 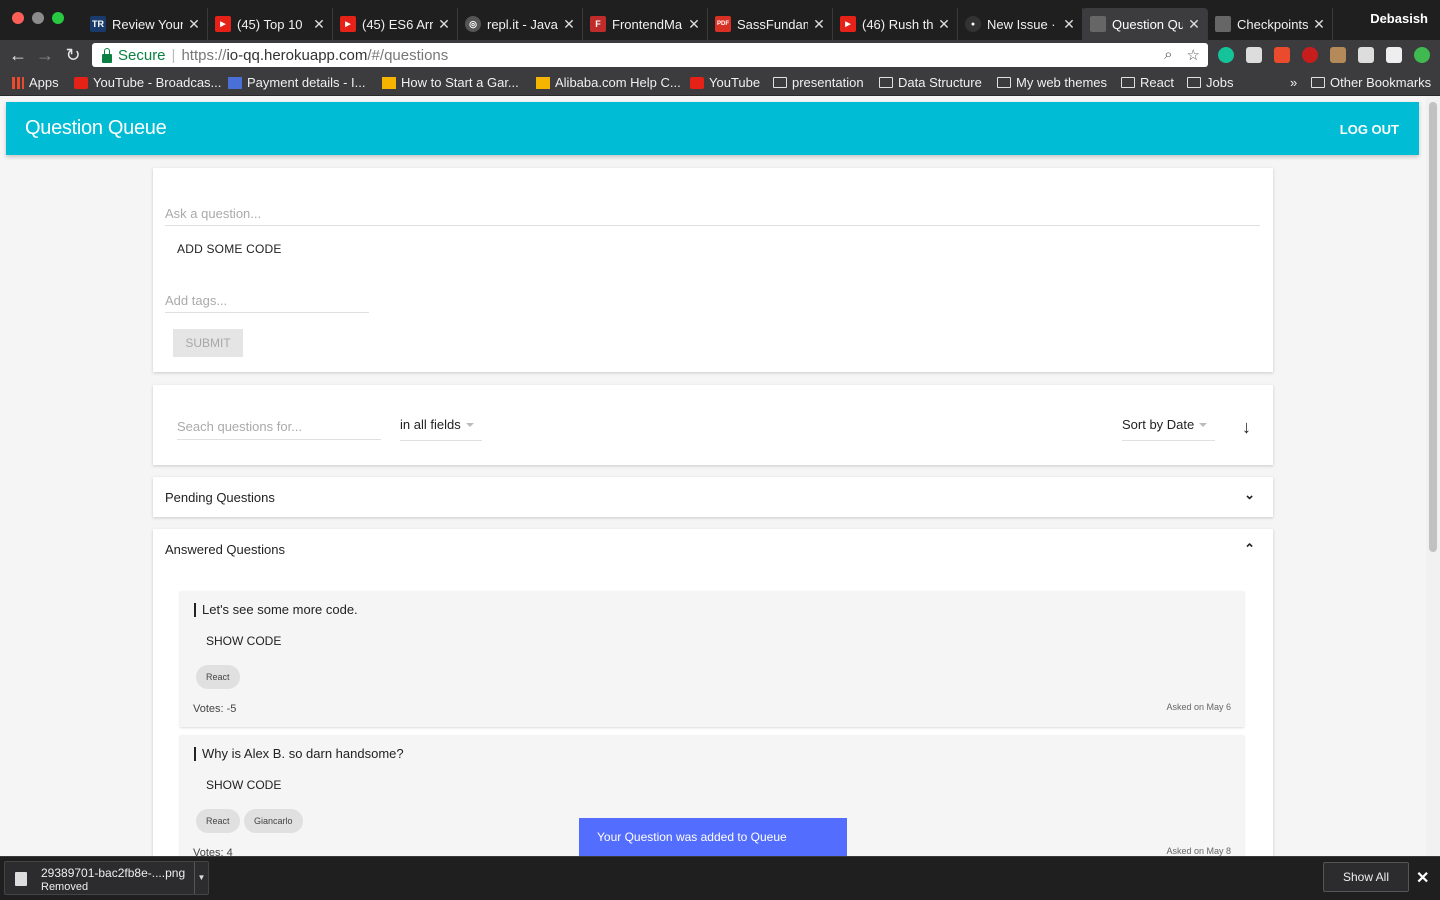 What do you see at coordinates (1020, 24) in the screenshot?
I see `browser-tab: ● New Issue · G ✕` at bounding box center [1020, 24].